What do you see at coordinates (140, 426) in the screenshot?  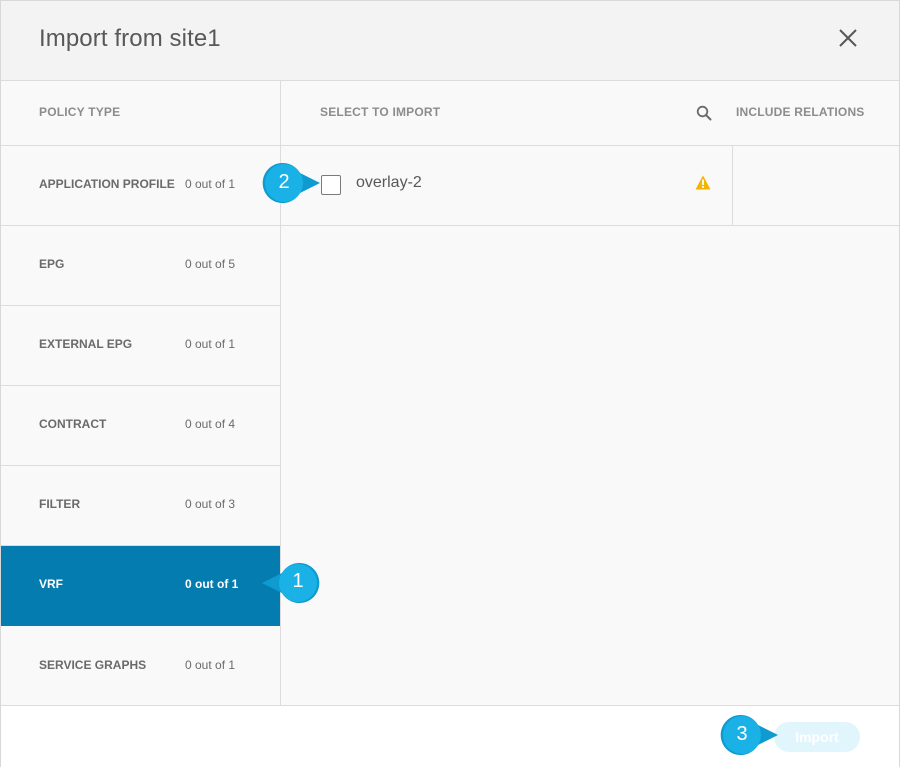 I see `policy-row-contract: CONTRACT 0 out of 4` at bounding box center [140, 426].